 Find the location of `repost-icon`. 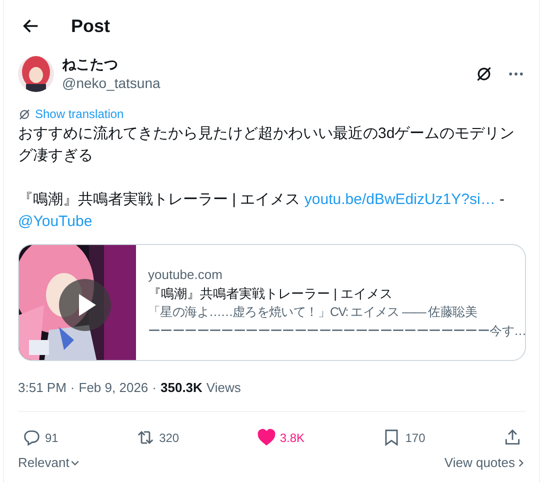

repost-icon is located at coordinates (146, 437).